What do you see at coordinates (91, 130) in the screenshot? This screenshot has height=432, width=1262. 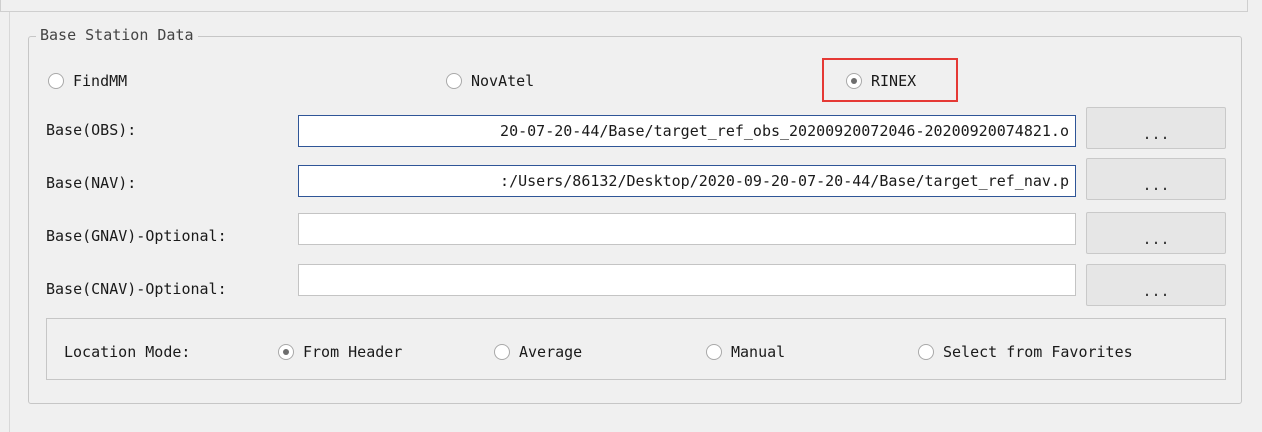 I see `base-obs-label: Base(OBS):` at bounding box center [91, 130].